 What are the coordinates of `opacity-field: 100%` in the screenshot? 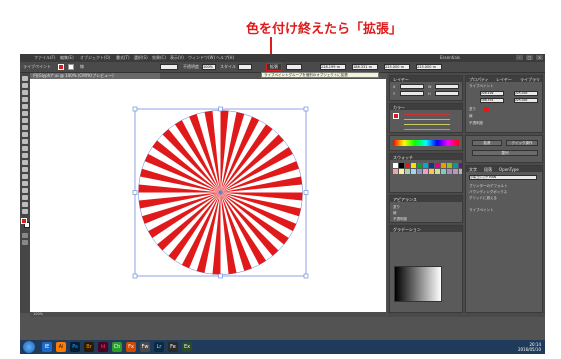 It's located at (209, 67).